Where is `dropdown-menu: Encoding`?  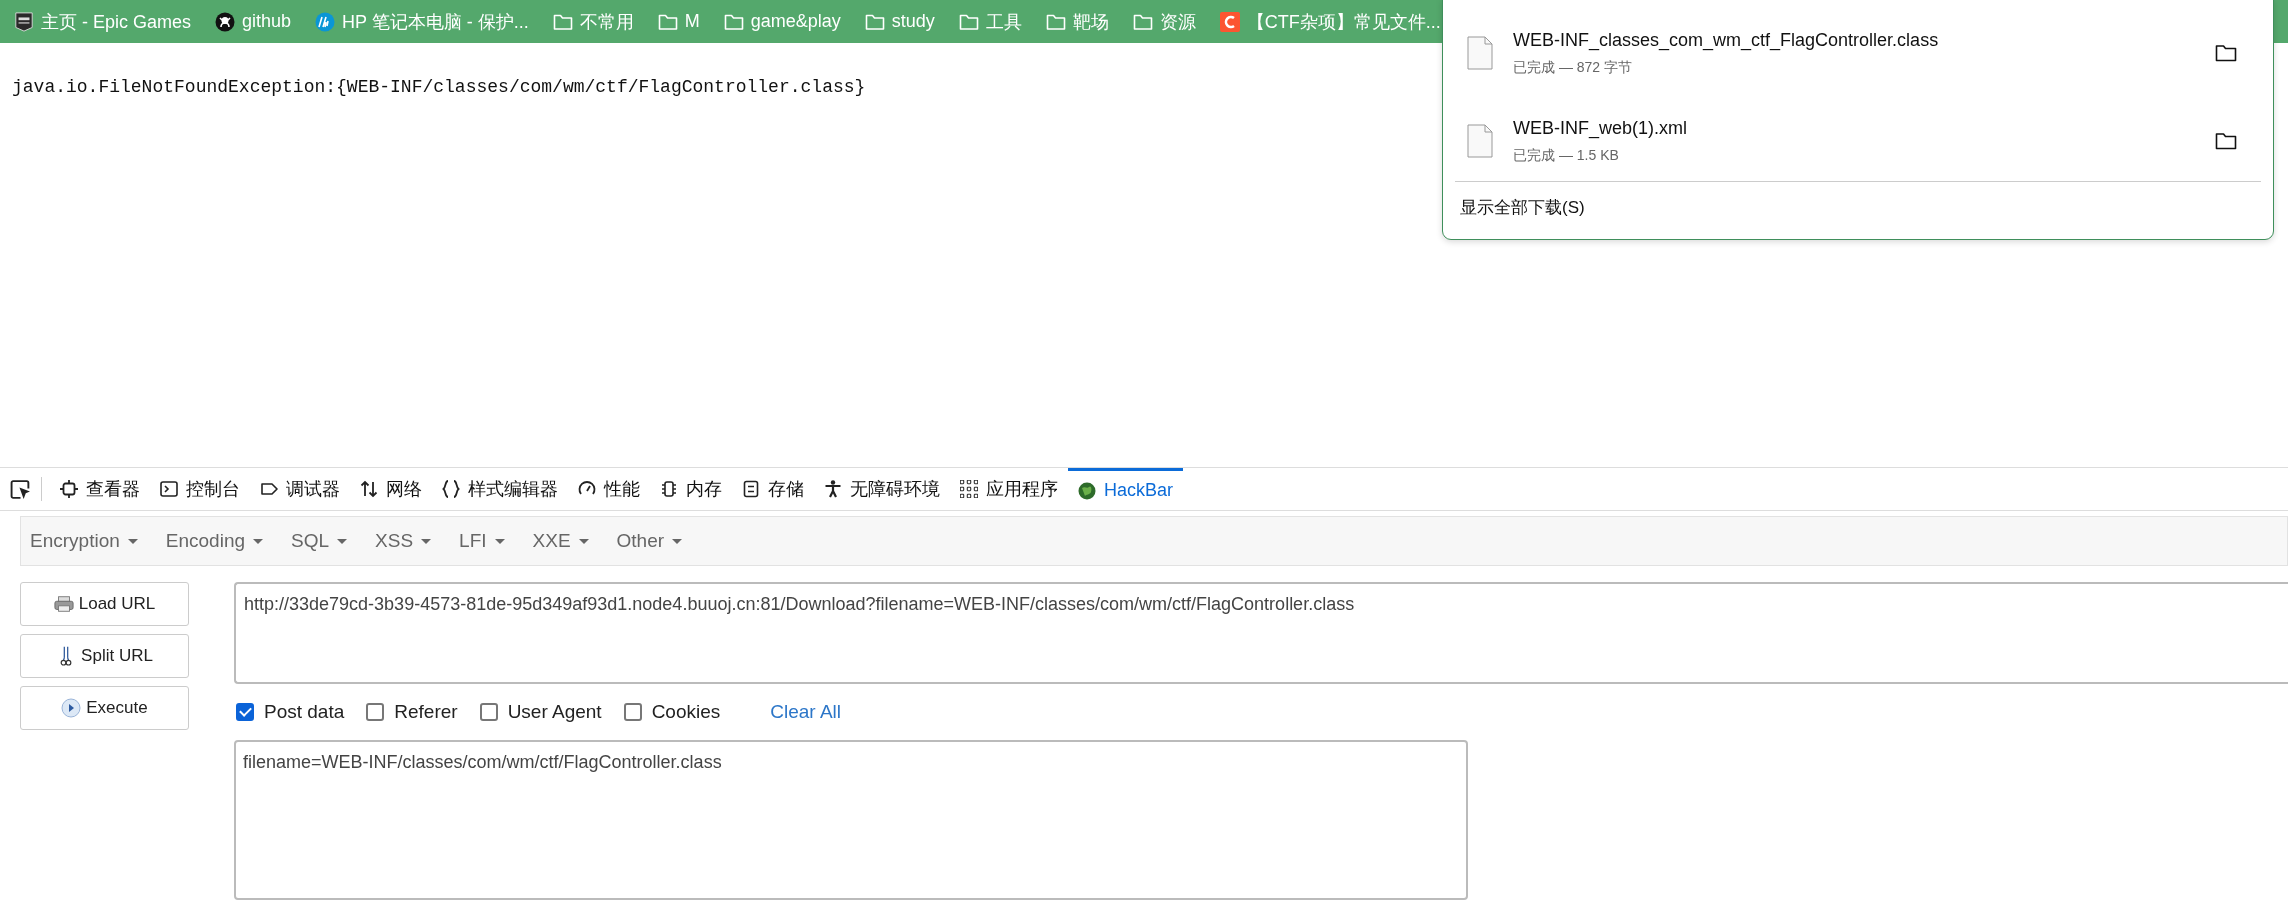 dropdown-menu: Encoding is located at coordinates (214, 541).